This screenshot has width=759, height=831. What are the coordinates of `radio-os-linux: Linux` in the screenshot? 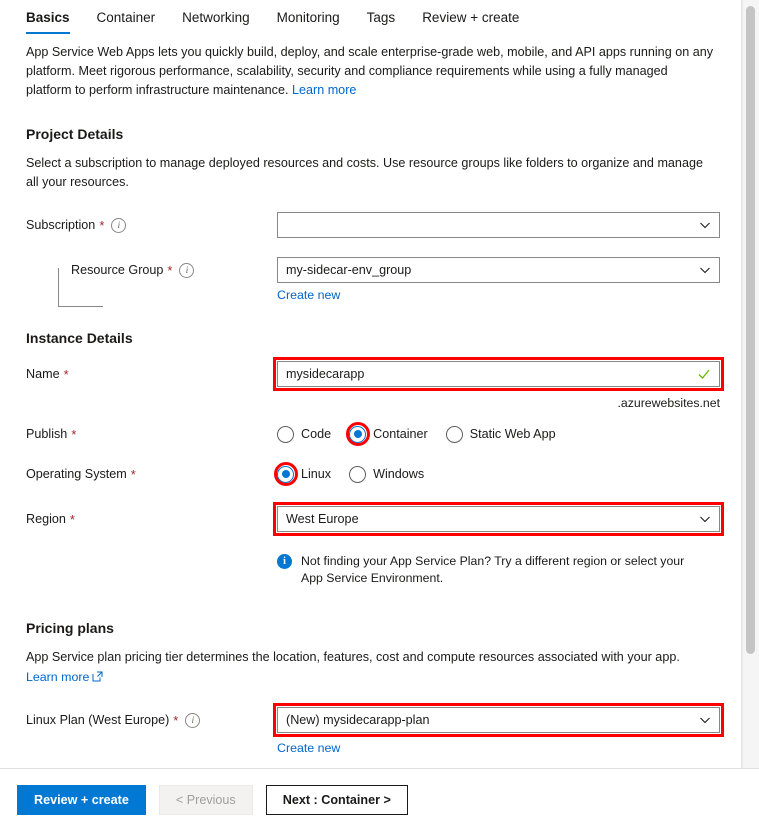 It's located at (302, 474).